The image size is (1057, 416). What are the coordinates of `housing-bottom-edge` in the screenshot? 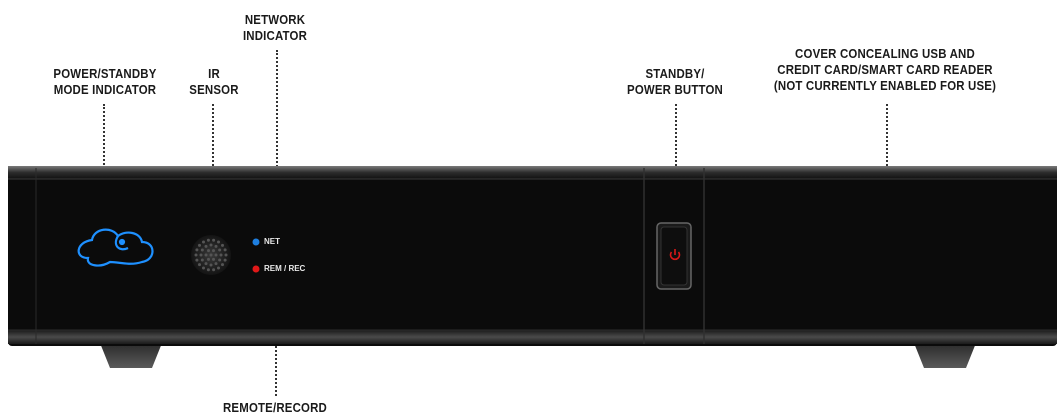 It's located at (532, 337).